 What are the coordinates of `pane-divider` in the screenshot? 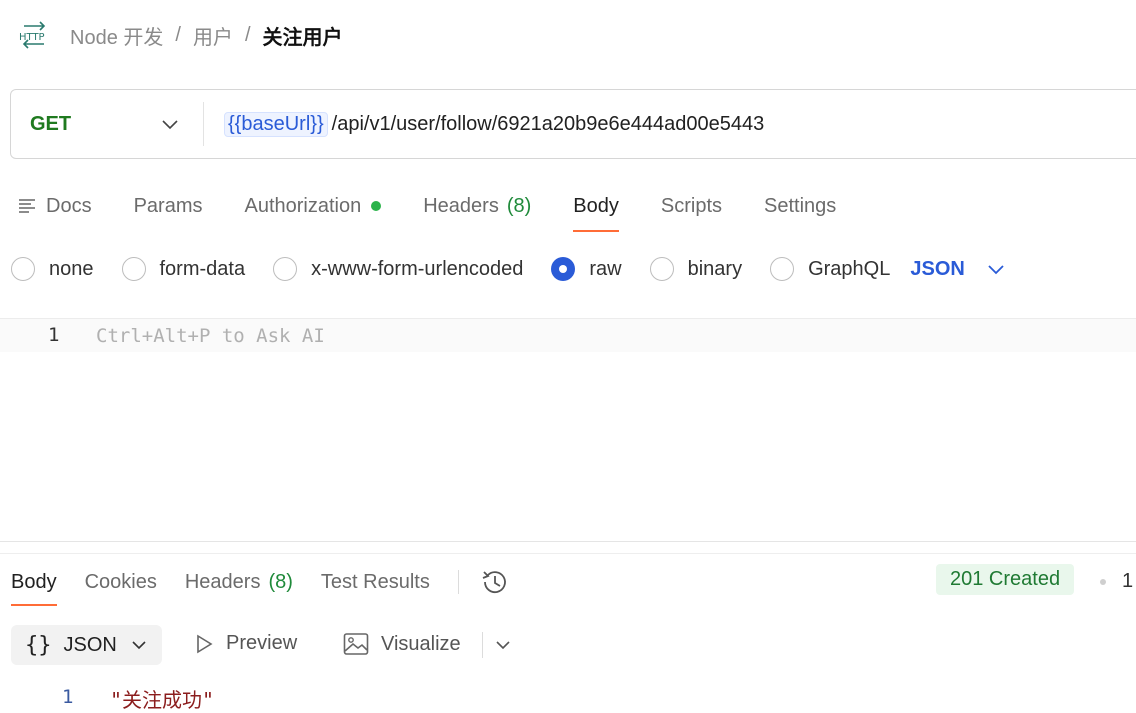 It's located at (568, 541).